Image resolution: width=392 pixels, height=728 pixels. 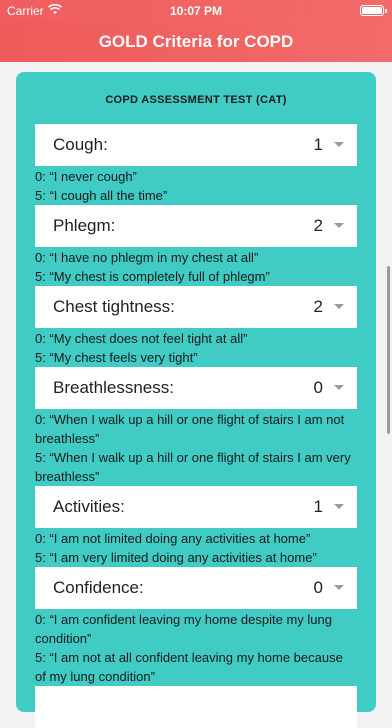 I want to click on anchor-low: 0: “My chest does not feel tight at all”, so click(x=141, y=338).